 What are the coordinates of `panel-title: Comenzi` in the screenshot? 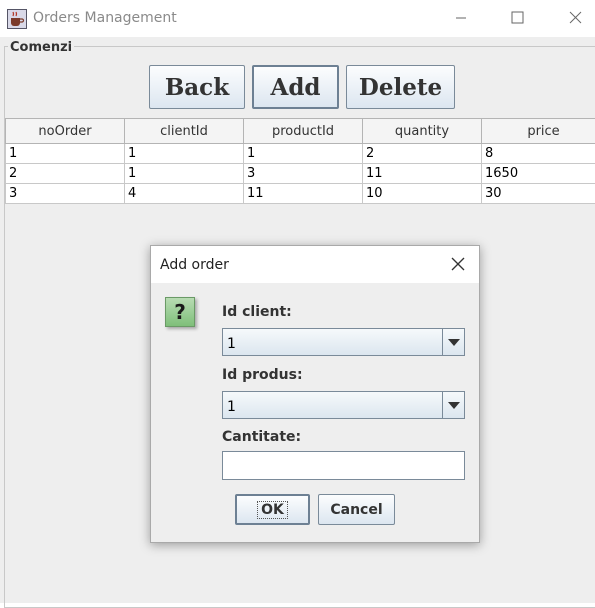 It's located at (41, 47).